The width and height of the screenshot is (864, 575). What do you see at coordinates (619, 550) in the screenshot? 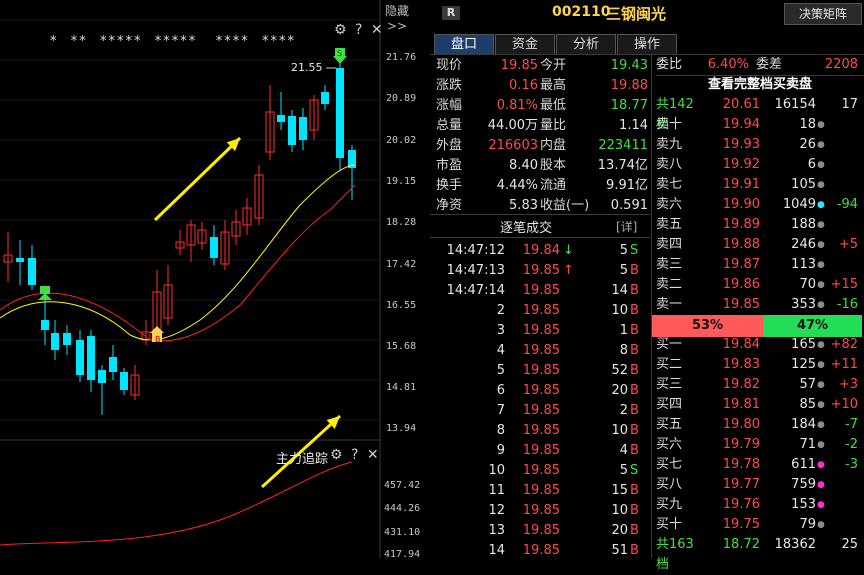
I see `tick-volume: 51` at bounding box center [619, 550].